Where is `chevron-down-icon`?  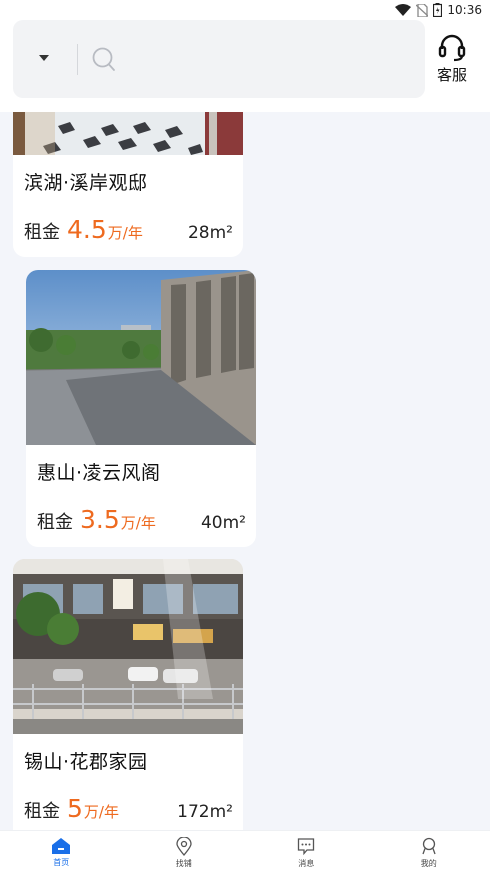 chevron-down-icon is located at coordinates (44, 58).